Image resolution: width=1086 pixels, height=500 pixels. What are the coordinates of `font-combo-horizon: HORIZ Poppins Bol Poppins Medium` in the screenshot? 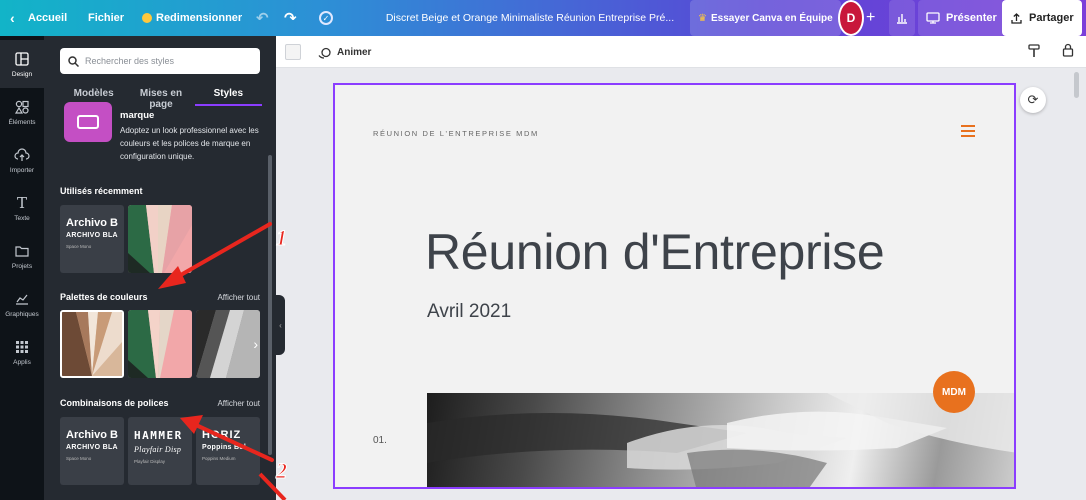 It's located at (228, 451).